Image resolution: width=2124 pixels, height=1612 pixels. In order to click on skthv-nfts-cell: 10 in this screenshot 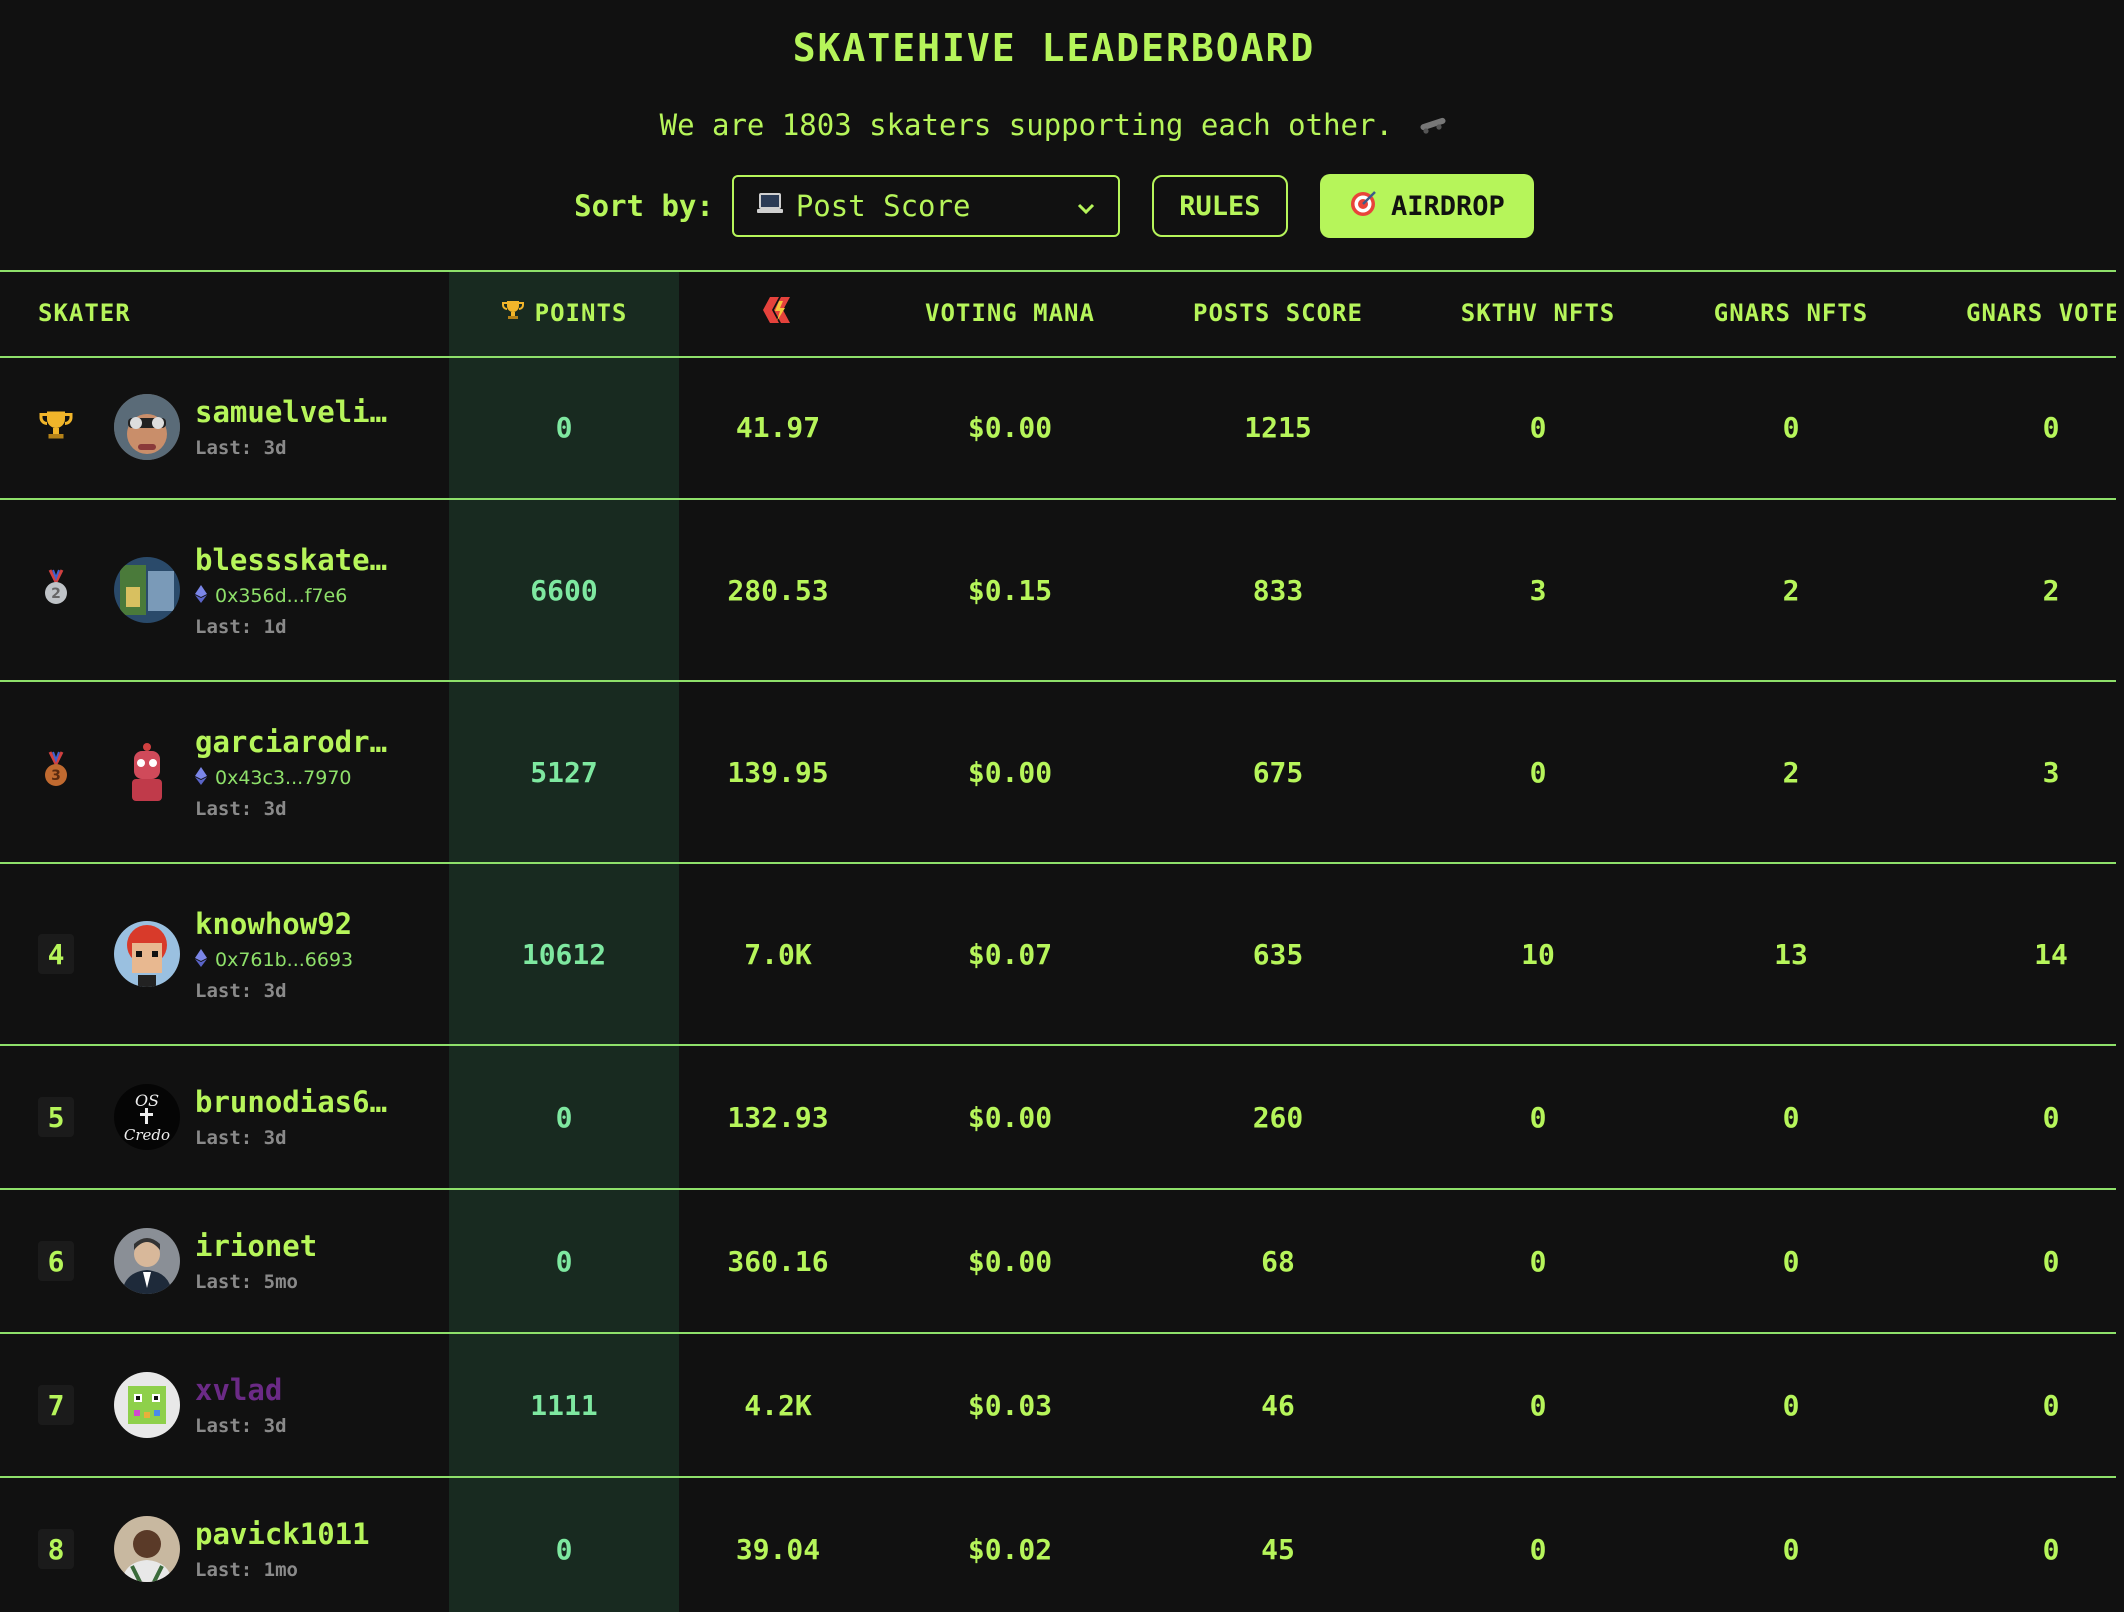, I will do `click(1538, 954)`.